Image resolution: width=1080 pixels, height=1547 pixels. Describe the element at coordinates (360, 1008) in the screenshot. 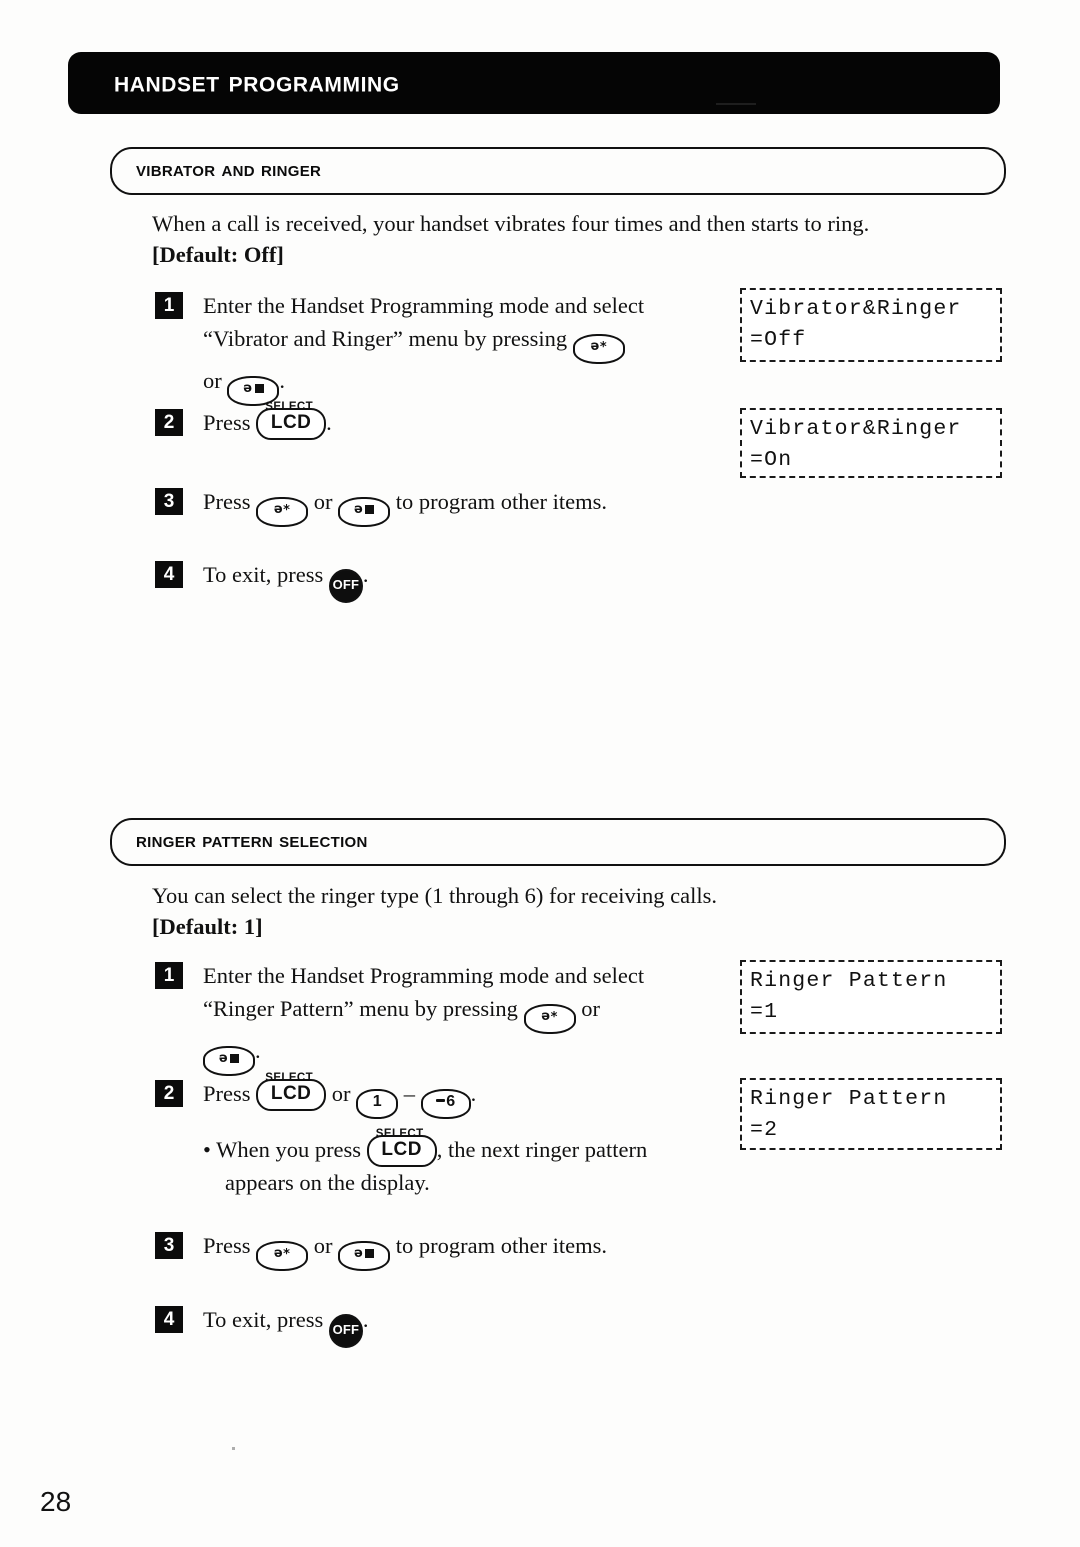

I see `step-text-line-2: “Ringer Pattern” menu by pressing` at that location.